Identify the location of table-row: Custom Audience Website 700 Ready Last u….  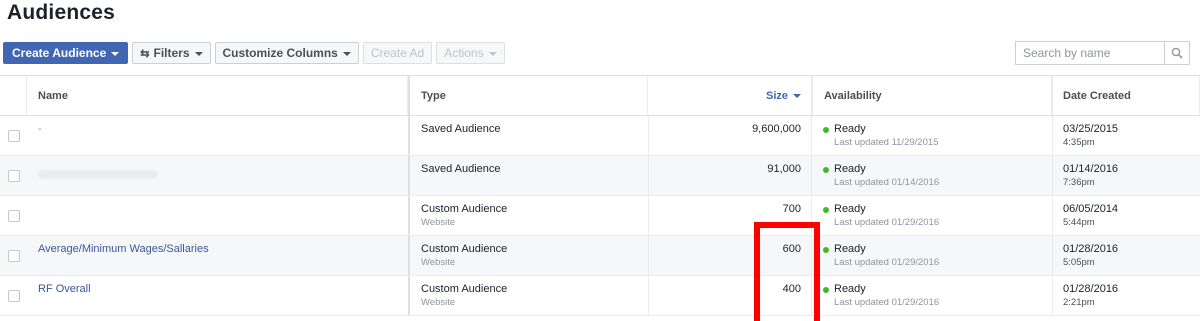
(600, 216).